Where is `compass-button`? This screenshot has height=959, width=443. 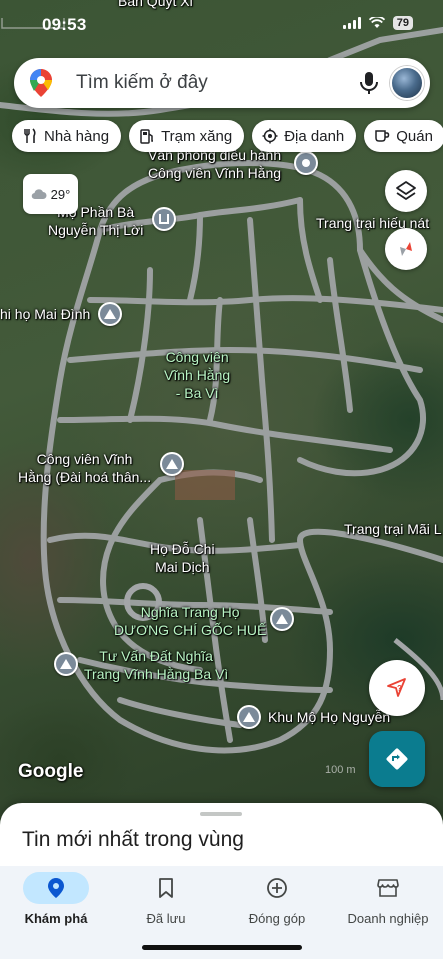 compass-button is located at coordinates (406, 249).